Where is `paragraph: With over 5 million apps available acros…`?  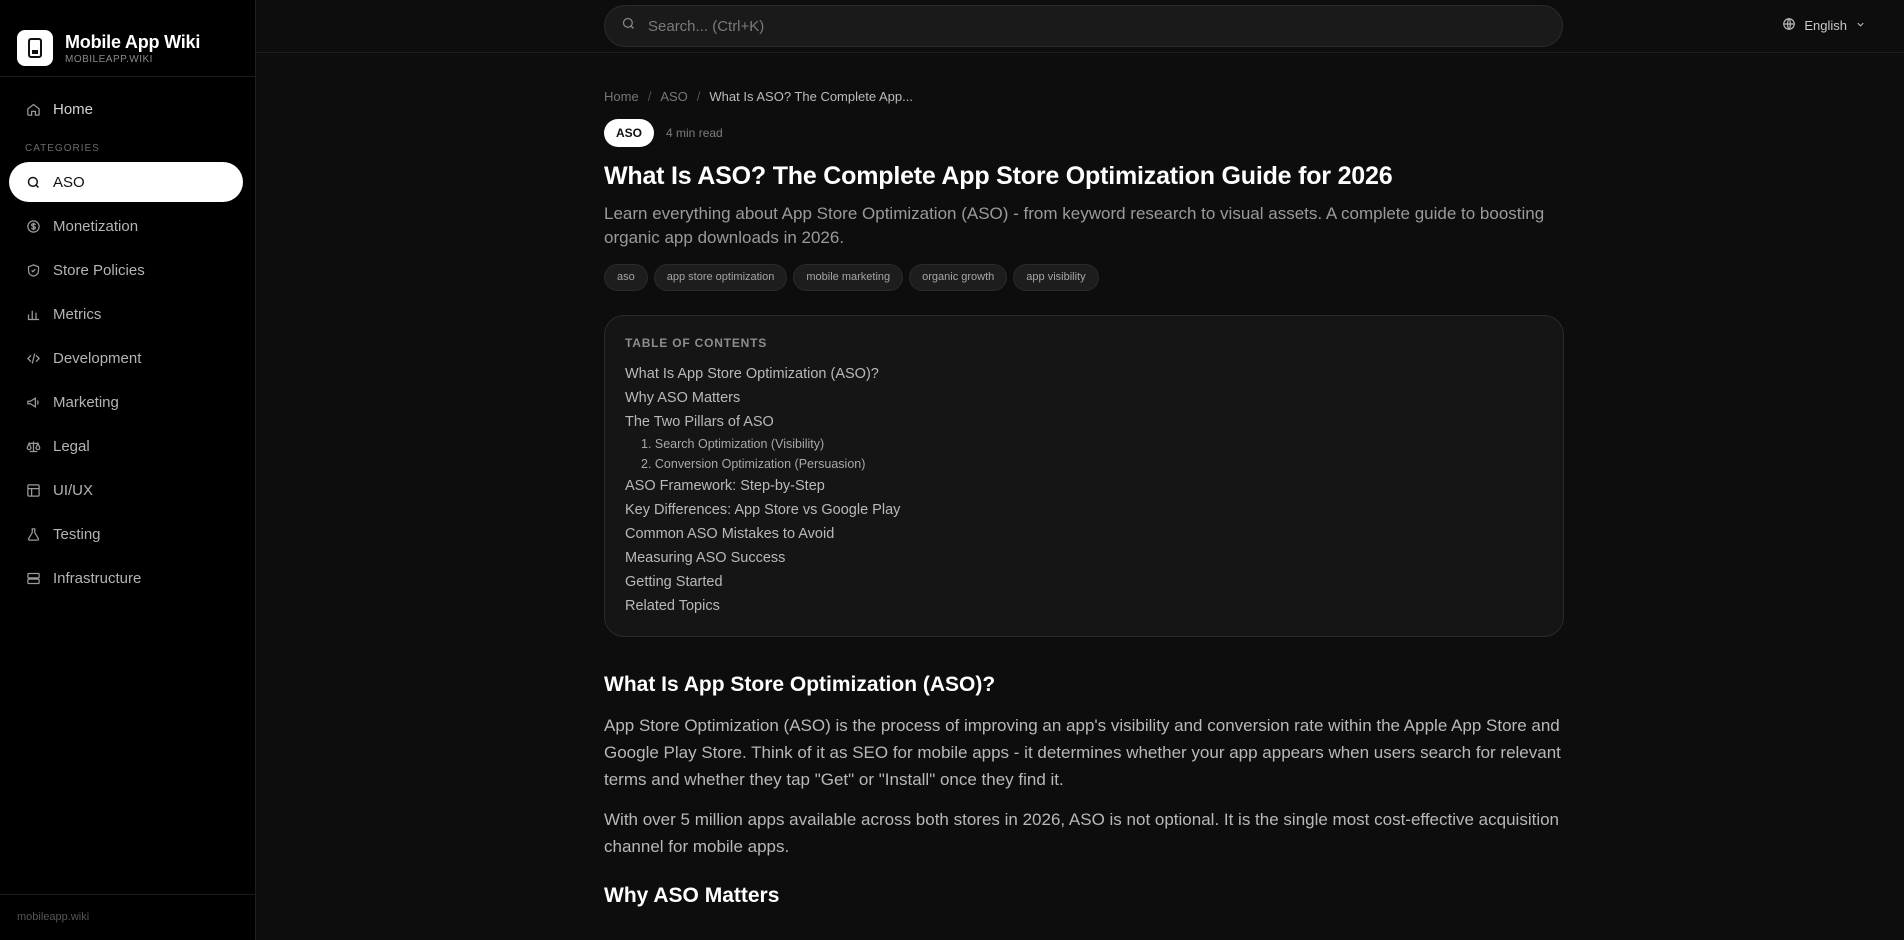 paragraph: With over 5 million apps available acros… is located at coordinates (1082, 833).